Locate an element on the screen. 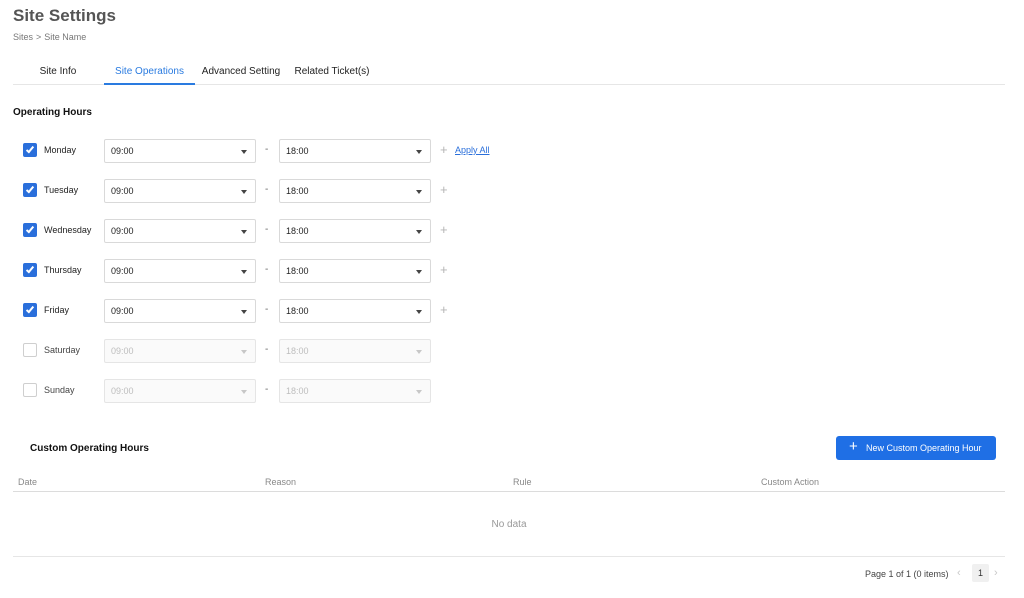 The width and height of the screenshot is (1024, 598). tab-advanced-setting: Advanced Setting is located at coordinates (241, 71).